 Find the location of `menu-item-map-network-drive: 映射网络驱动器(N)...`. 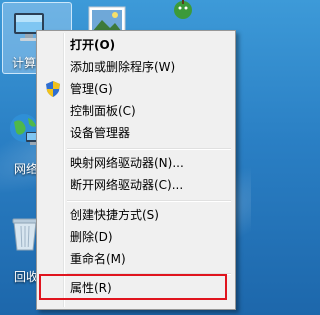

menu-item-map-network-drive: 映射网络驱动器(N)... is located at coordinates (136, 163).